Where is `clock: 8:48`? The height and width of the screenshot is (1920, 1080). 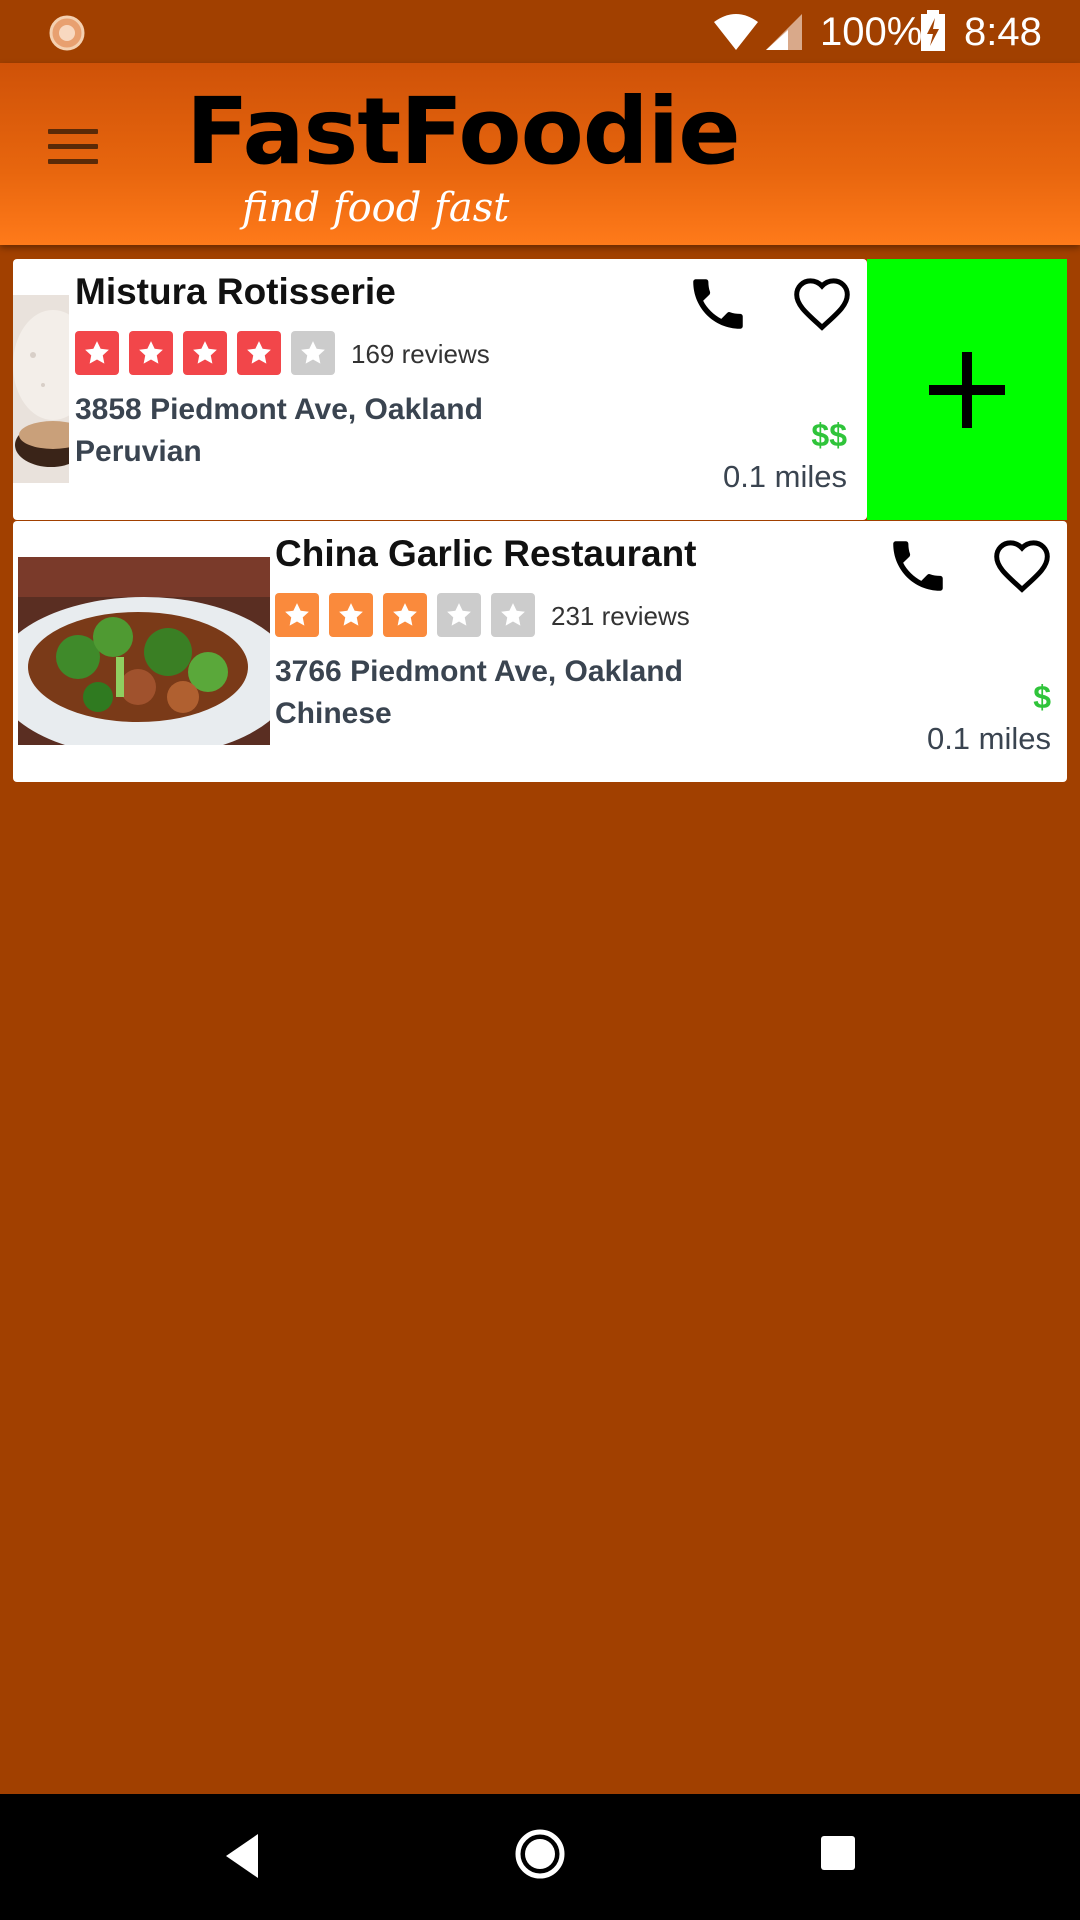
clock: 8:48 is located at coordinates (1003, 32).